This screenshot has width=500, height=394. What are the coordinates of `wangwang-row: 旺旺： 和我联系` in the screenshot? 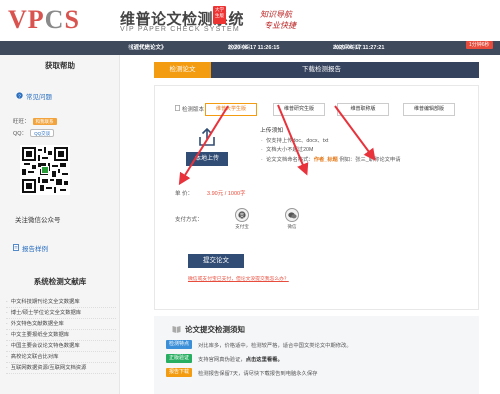 It's located at (35, 121).